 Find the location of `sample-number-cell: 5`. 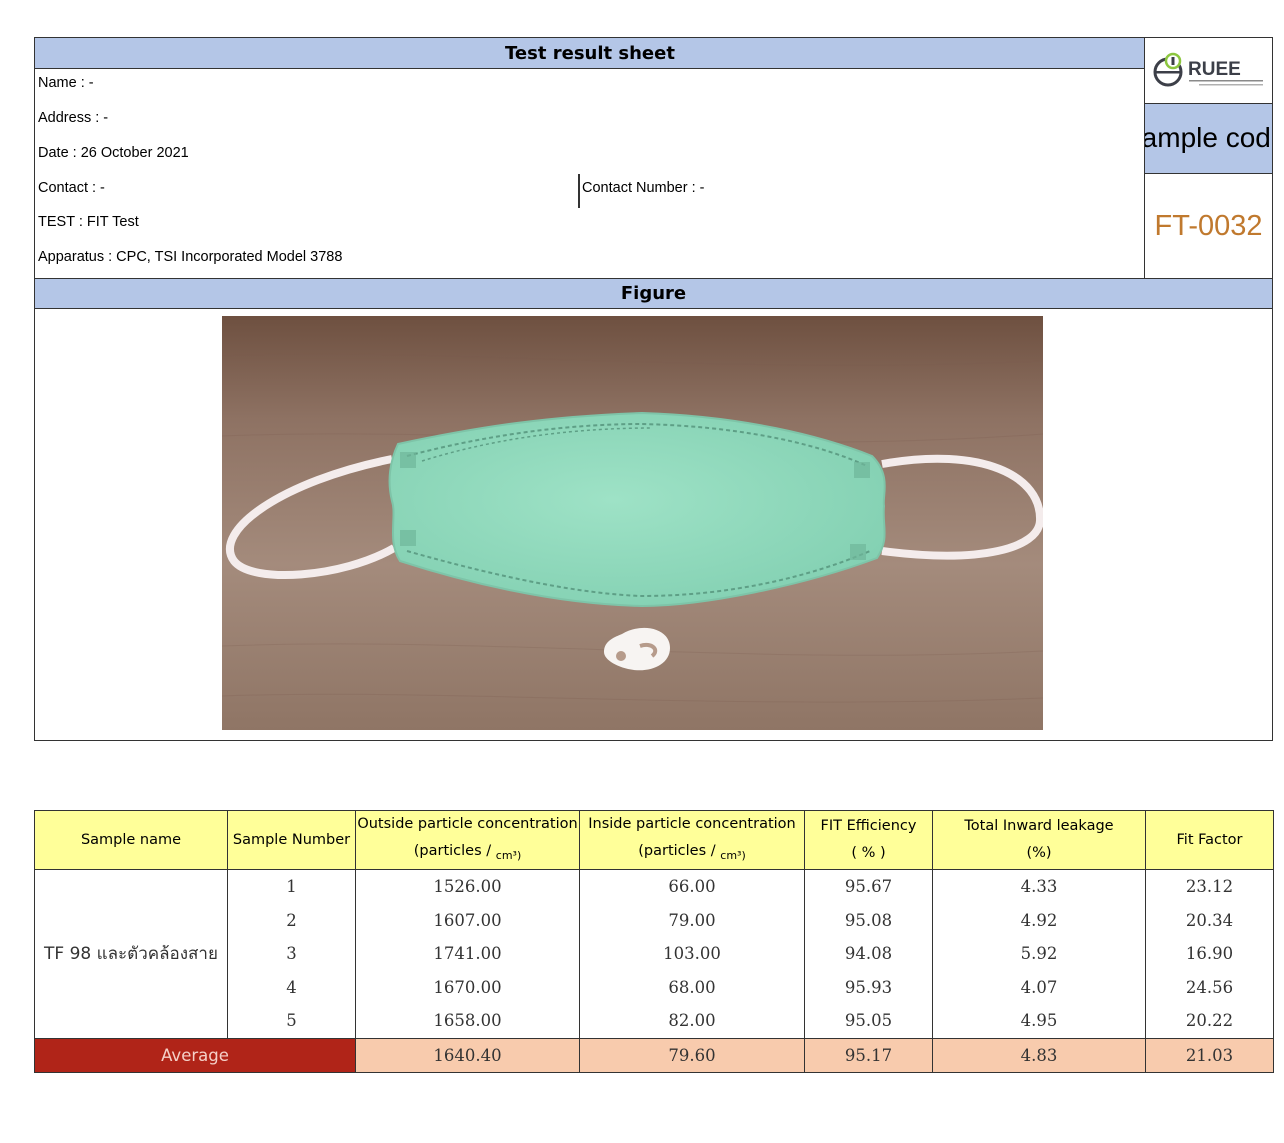

sample-number-cell: 5 is located at coordinates (291, 1021).